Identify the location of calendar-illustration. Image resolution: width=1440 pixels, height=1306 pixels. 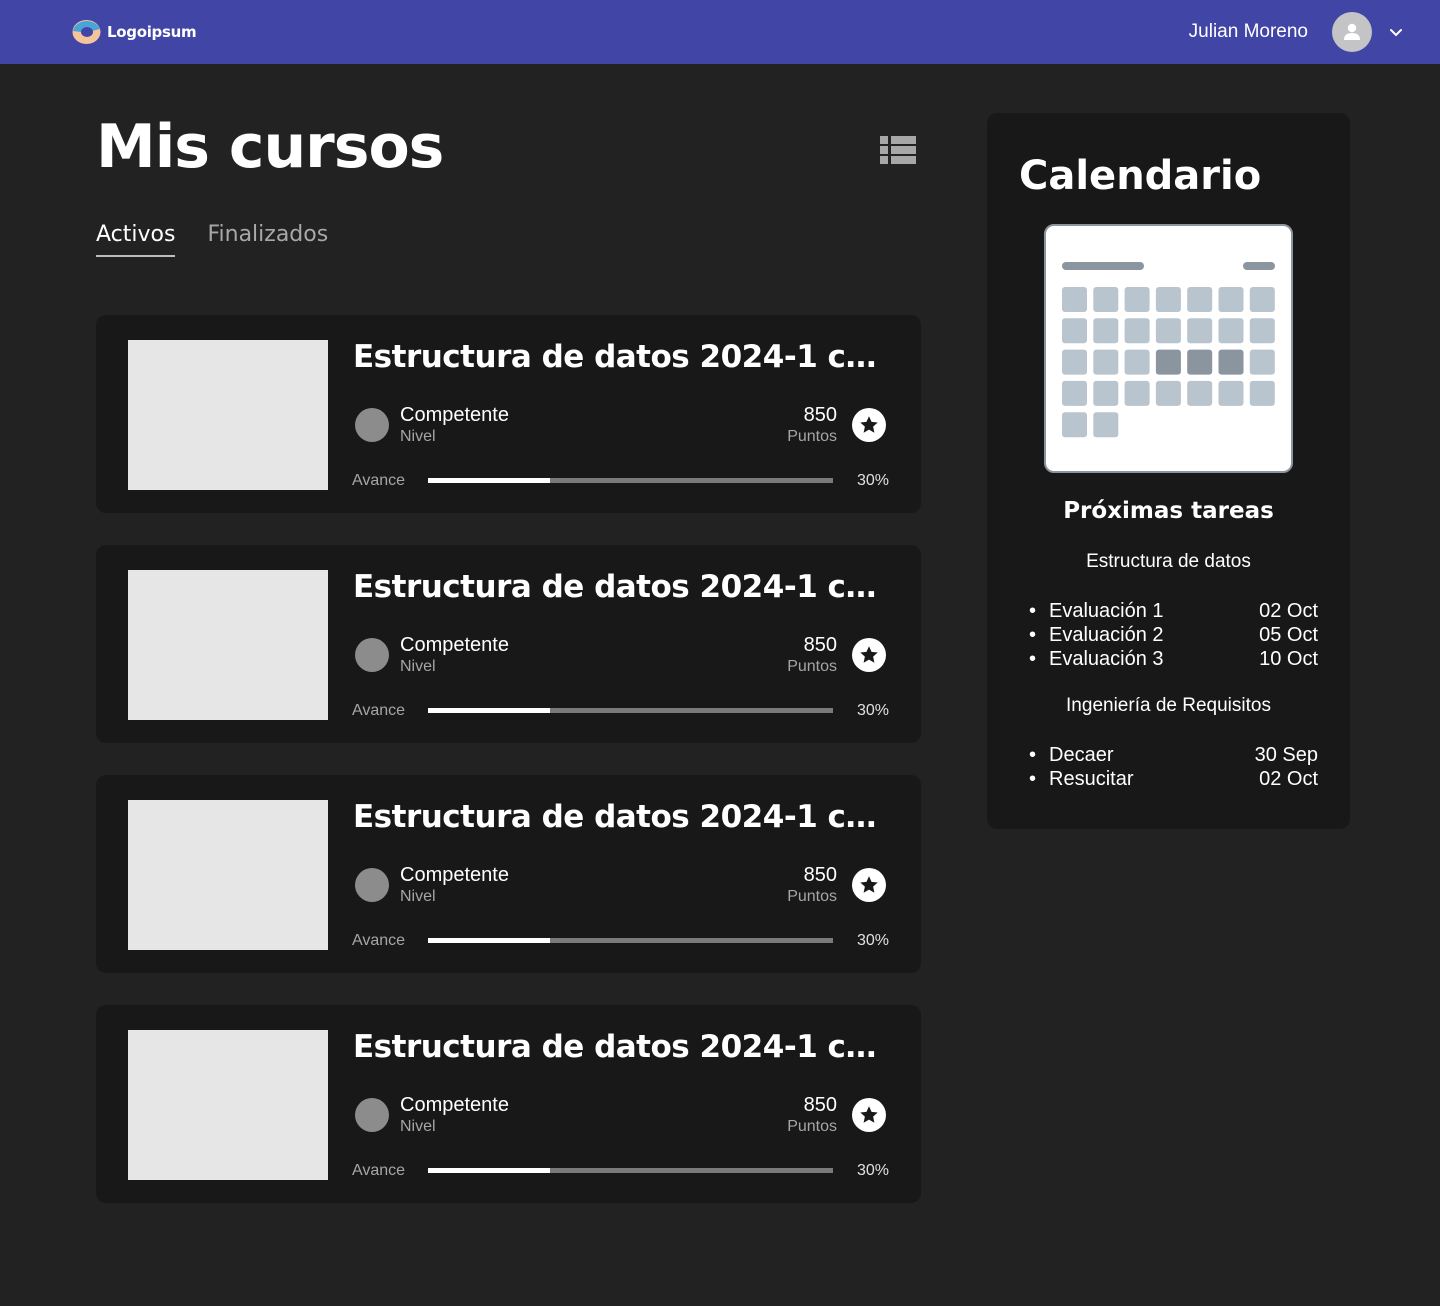
(1168, 348).